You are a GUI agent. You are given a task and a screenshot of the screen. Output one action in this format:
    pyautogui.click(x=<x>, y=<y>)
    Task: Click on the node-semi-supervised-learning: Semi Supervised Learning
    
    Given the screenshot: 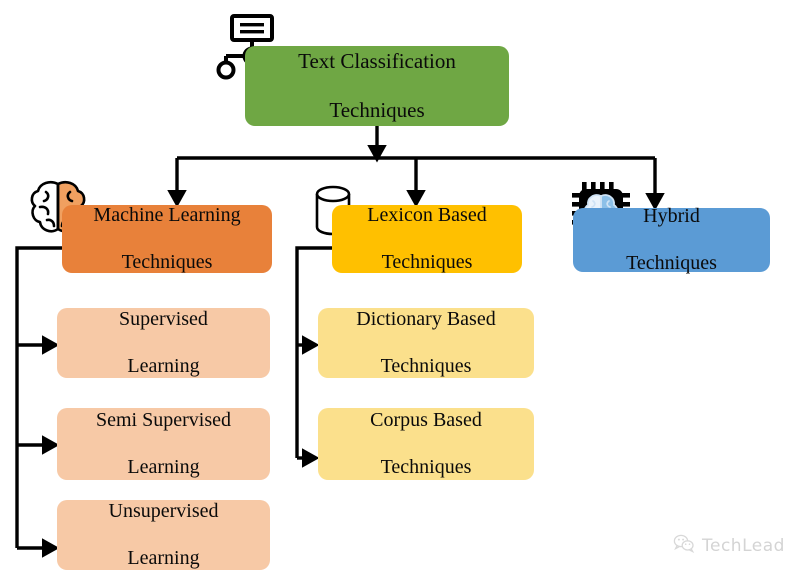 What is the action you would take?
    pyautogui.click(x=163, y=444)
    